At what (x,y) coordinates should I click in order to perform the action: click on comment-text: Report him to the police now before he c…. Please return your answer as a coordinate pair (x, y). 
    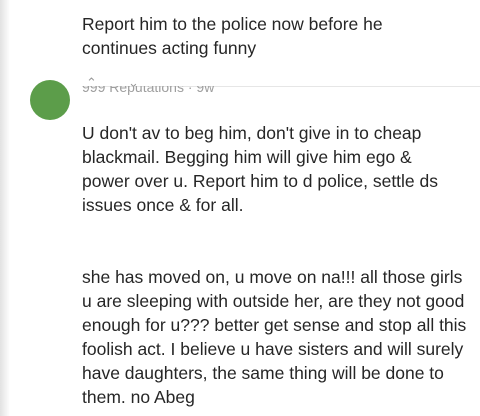
    Looking at the image, I should click on (278, 36).